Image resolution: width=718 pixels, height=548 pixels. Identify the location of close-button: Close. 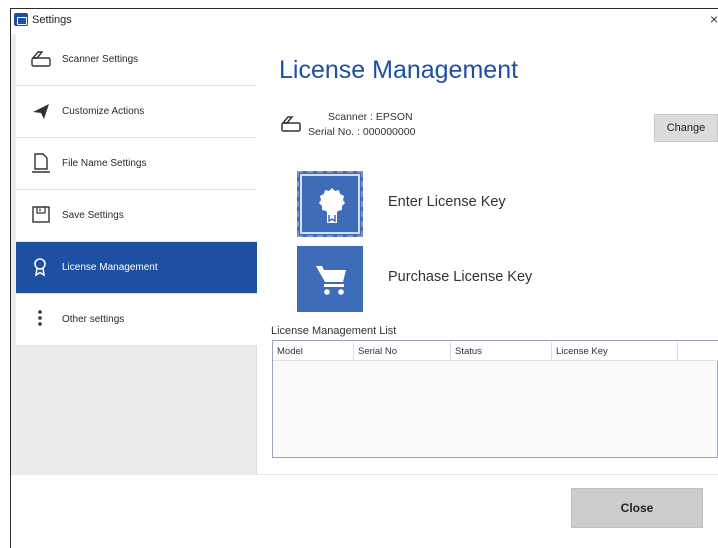
(637, 508).